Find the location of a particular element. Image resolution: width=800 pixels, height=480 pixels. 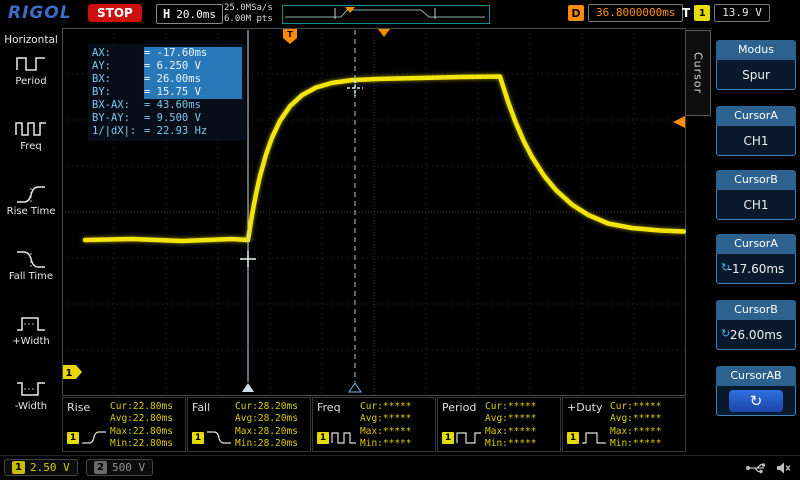

menu-item-rise-time: Rise Time is located at coordinates (31, 208).